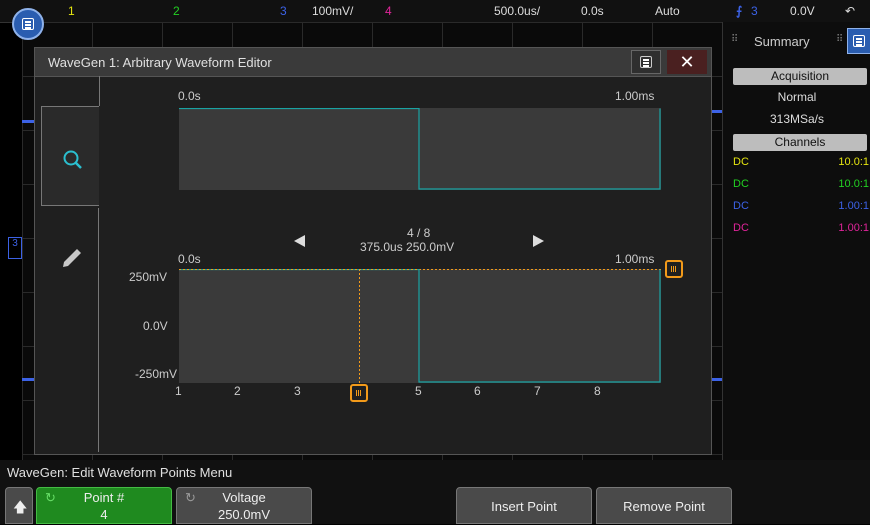 This screenshot has height=525, width=870. Describe the element at coordinates (801, 184) in the screenshot. I see `channel-row-2: DC 10.0:1` at that location.